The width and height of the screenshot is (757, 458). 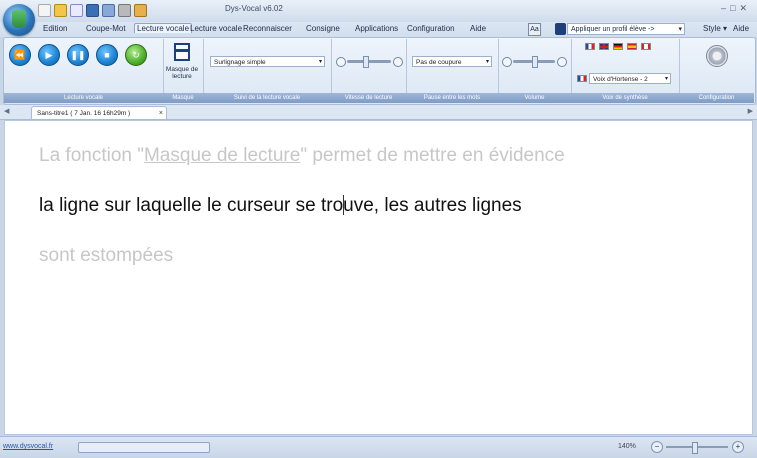 I want to click on text-segment: " permet de mettre en évidence, so click(x=432, y=155).